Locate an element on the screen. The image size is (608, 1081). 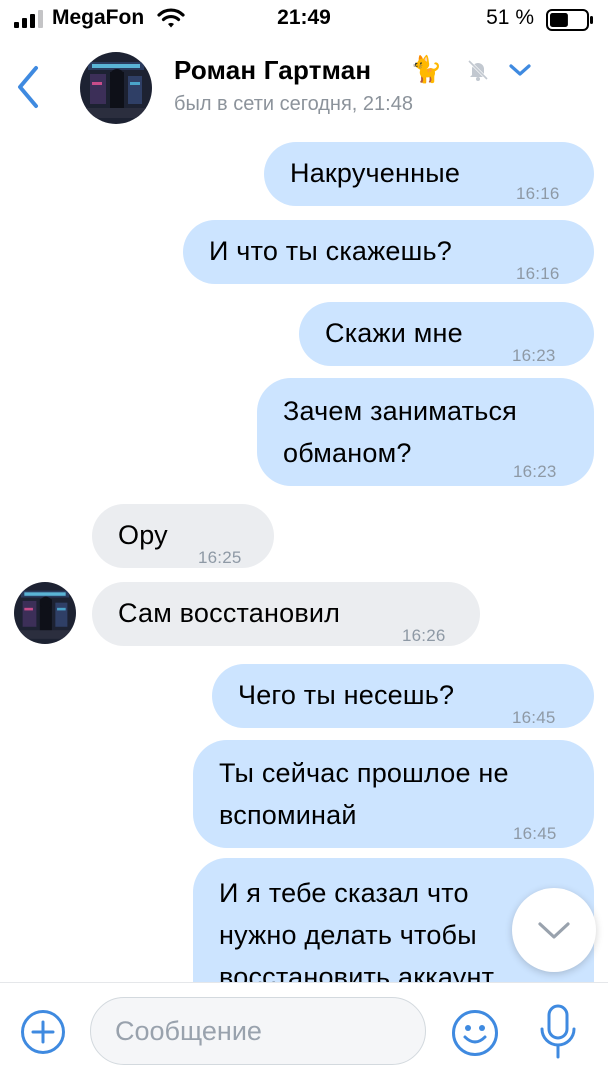
message-bubble-outgoing: Накрученные 16:16 is located at coordinates (429, 174).